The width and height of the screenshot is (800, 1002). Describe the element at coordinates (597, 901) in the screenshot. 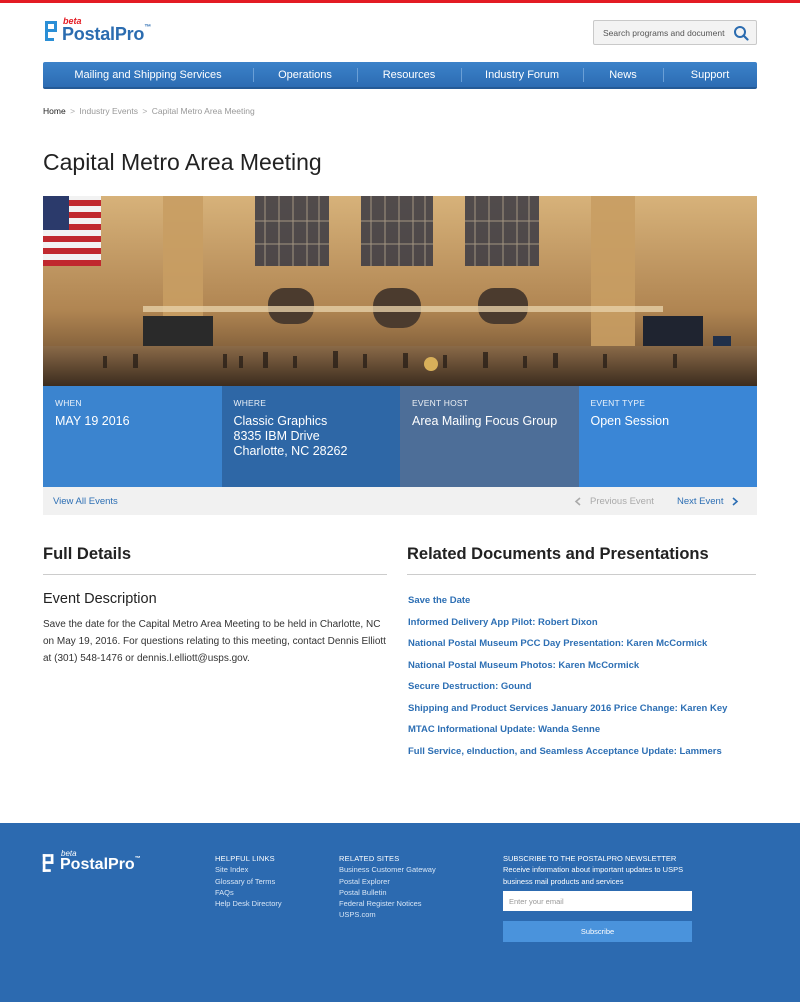

I see `newsletter-email-input` at that location.